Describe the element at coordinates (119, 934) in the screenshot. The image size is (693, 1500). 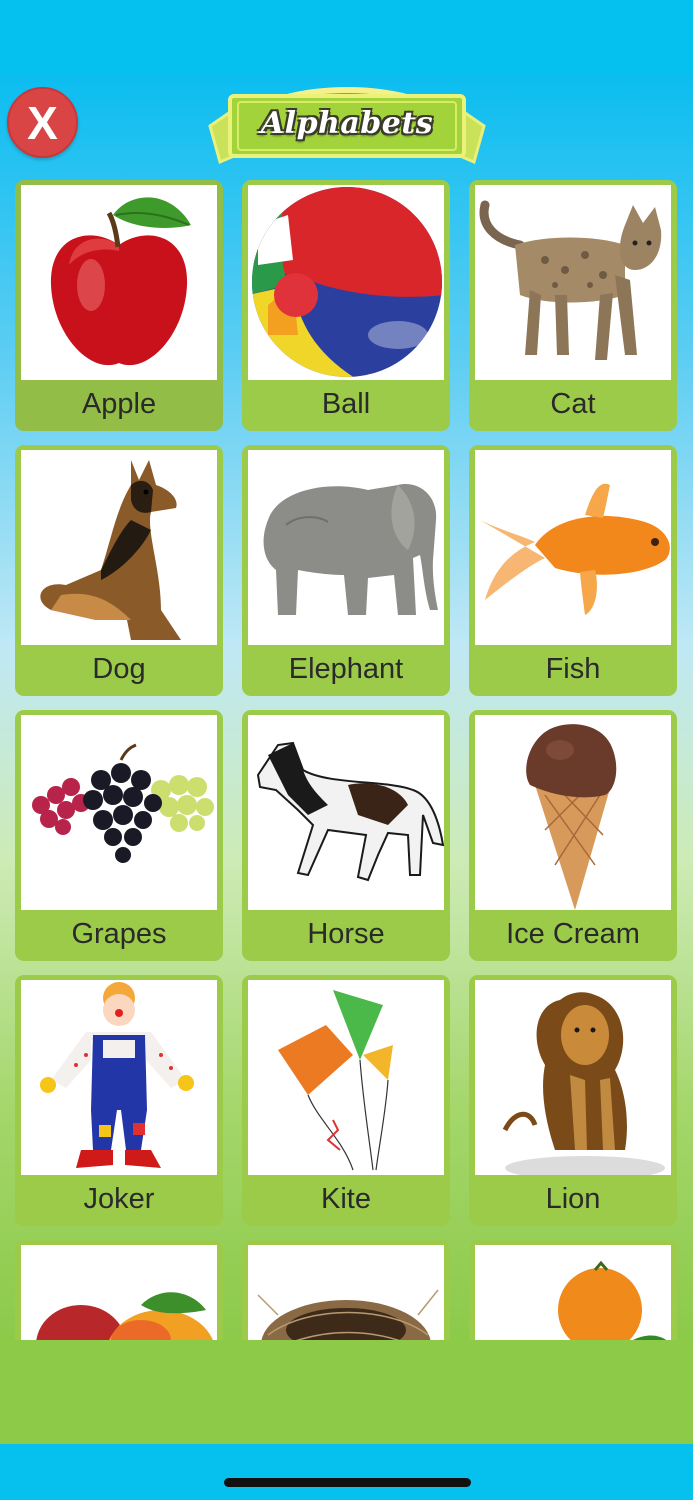
I see `card-label: Grapes` at that location.